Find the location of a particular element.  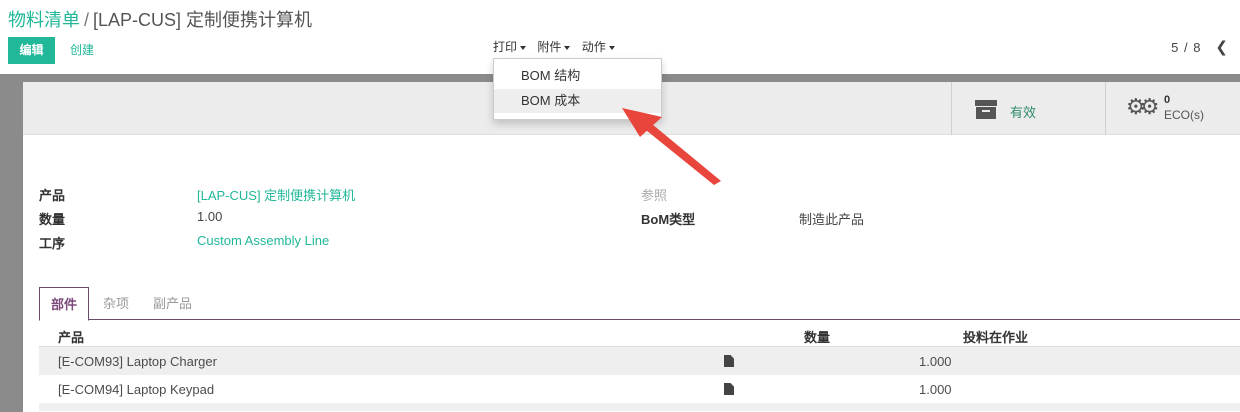

print-dropdown-menu: BOM 结构 BOM 成本 is located at coordinates (577, 89).